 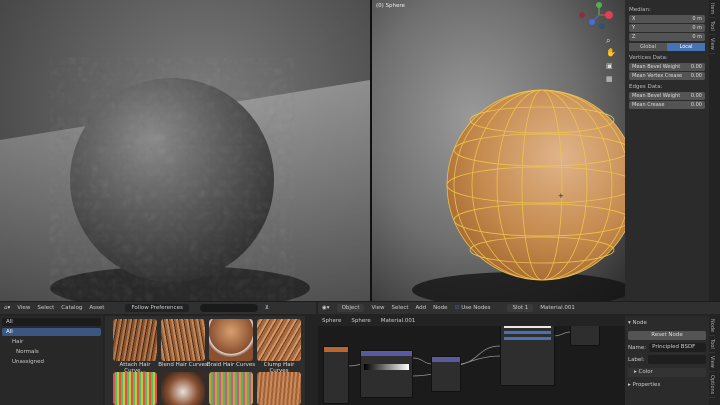 I want to click on camera-icon: ▣, so click(x=609, y=66).